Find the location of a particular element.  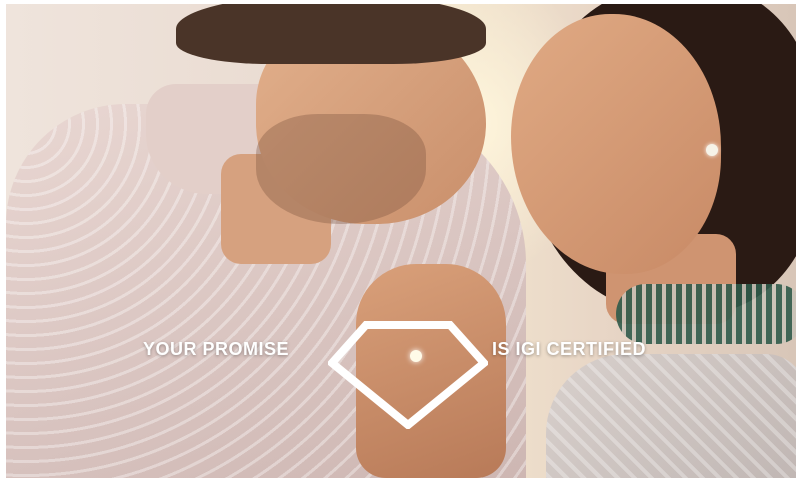

earring is located at coordinates (712, 150).